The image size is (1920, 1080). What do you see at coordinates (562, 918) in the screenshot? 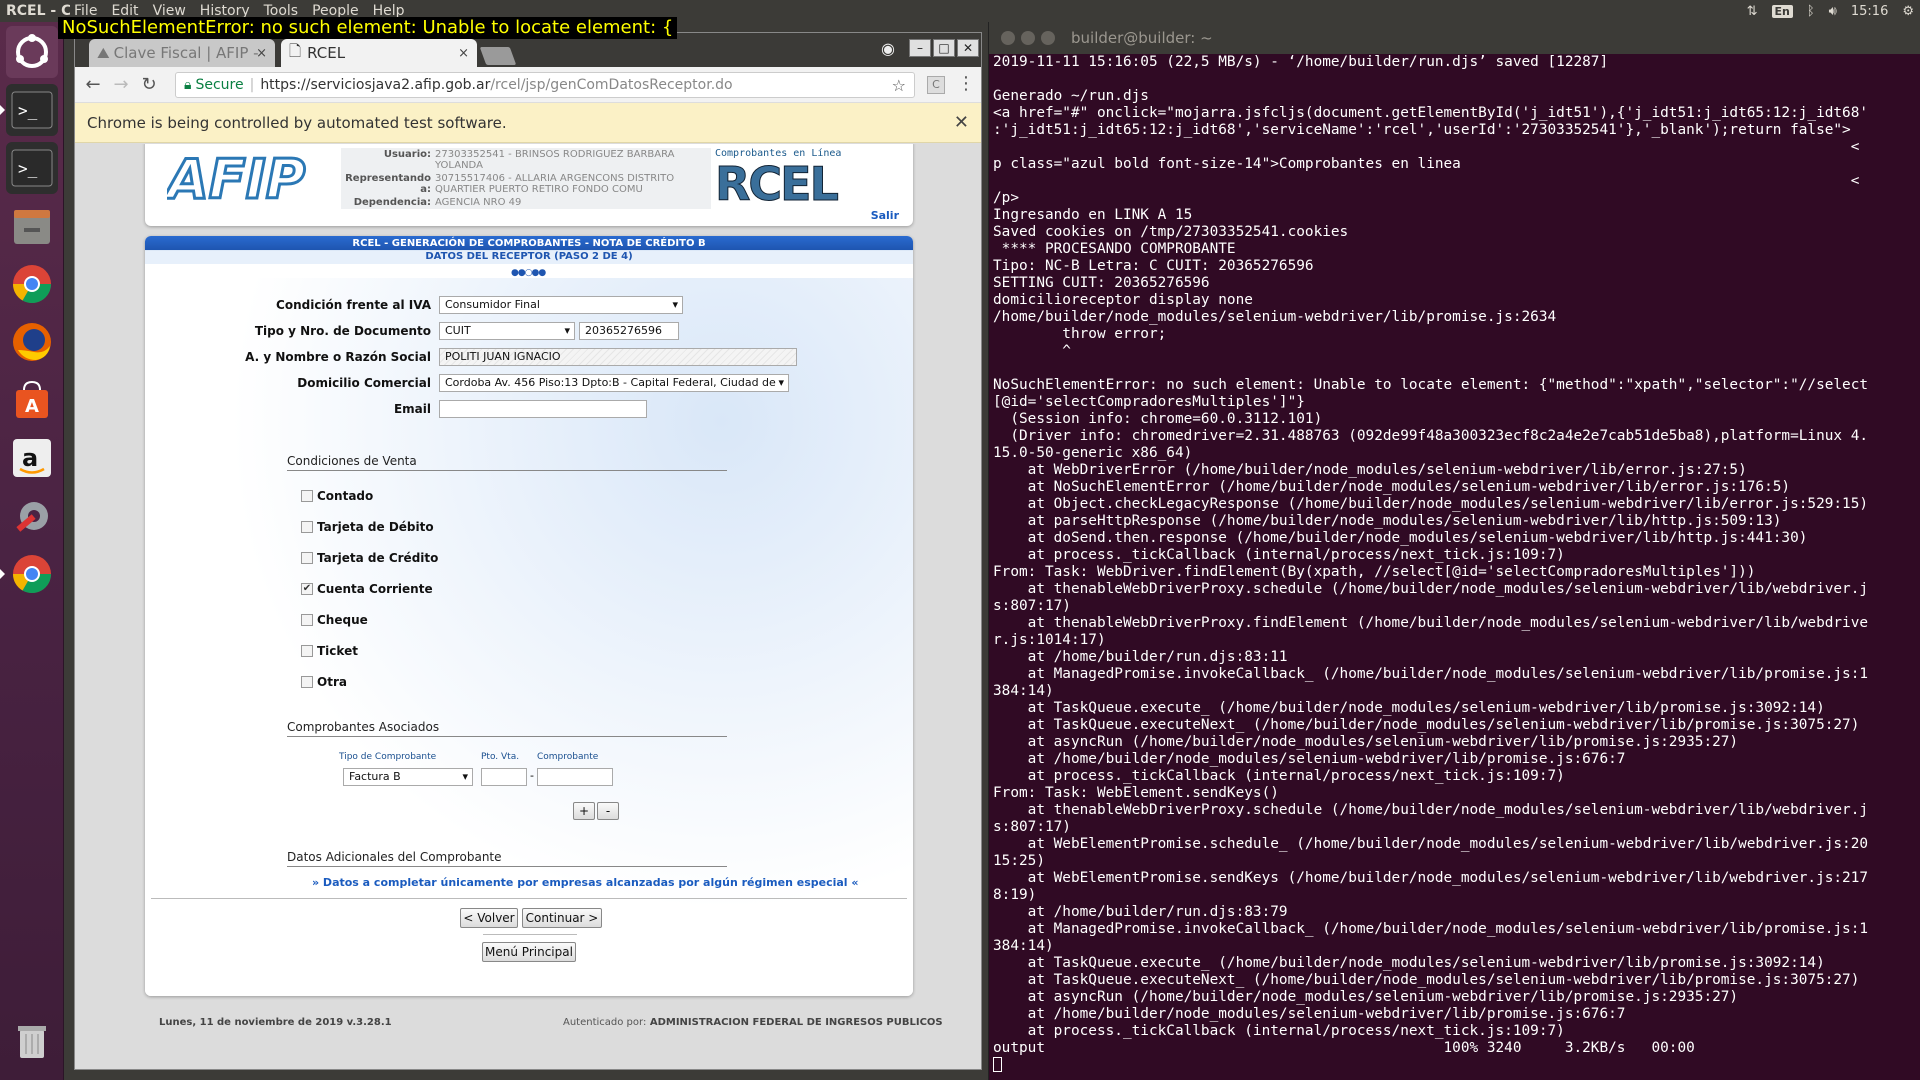
I see `continuar-button: Continuar >` at bounding box center [562, 918].